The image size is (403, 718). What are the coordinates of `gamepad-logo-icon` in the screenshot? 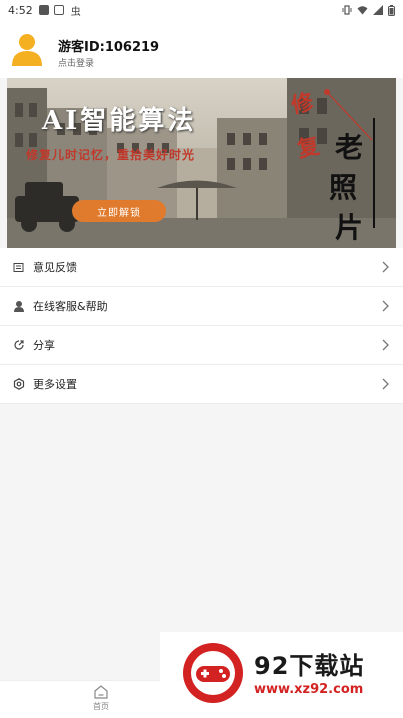 It's located at (213, 673).